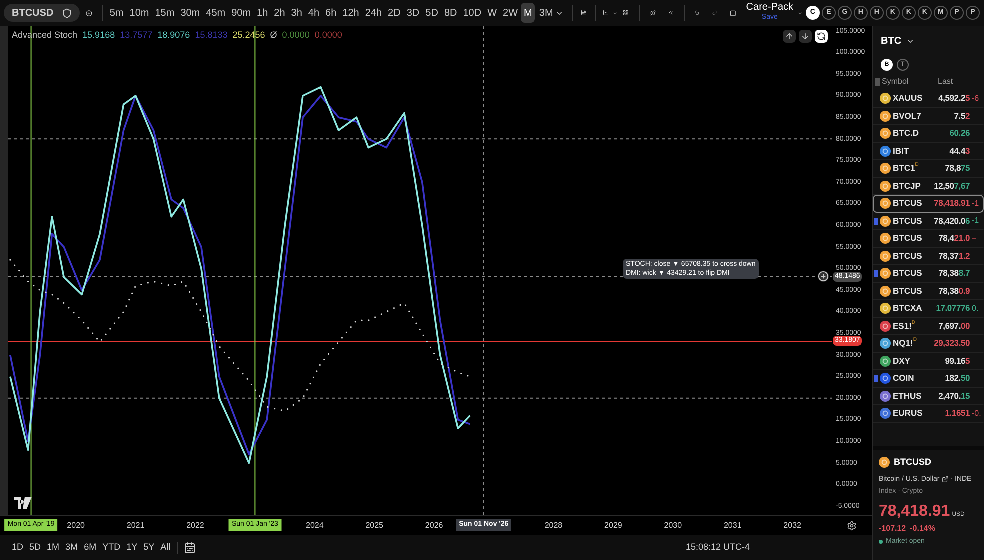  What do you see at coordinates (951, 186) in the screenshot?
I see `last-price: 12,507,67` at bounding box center [951, 186].